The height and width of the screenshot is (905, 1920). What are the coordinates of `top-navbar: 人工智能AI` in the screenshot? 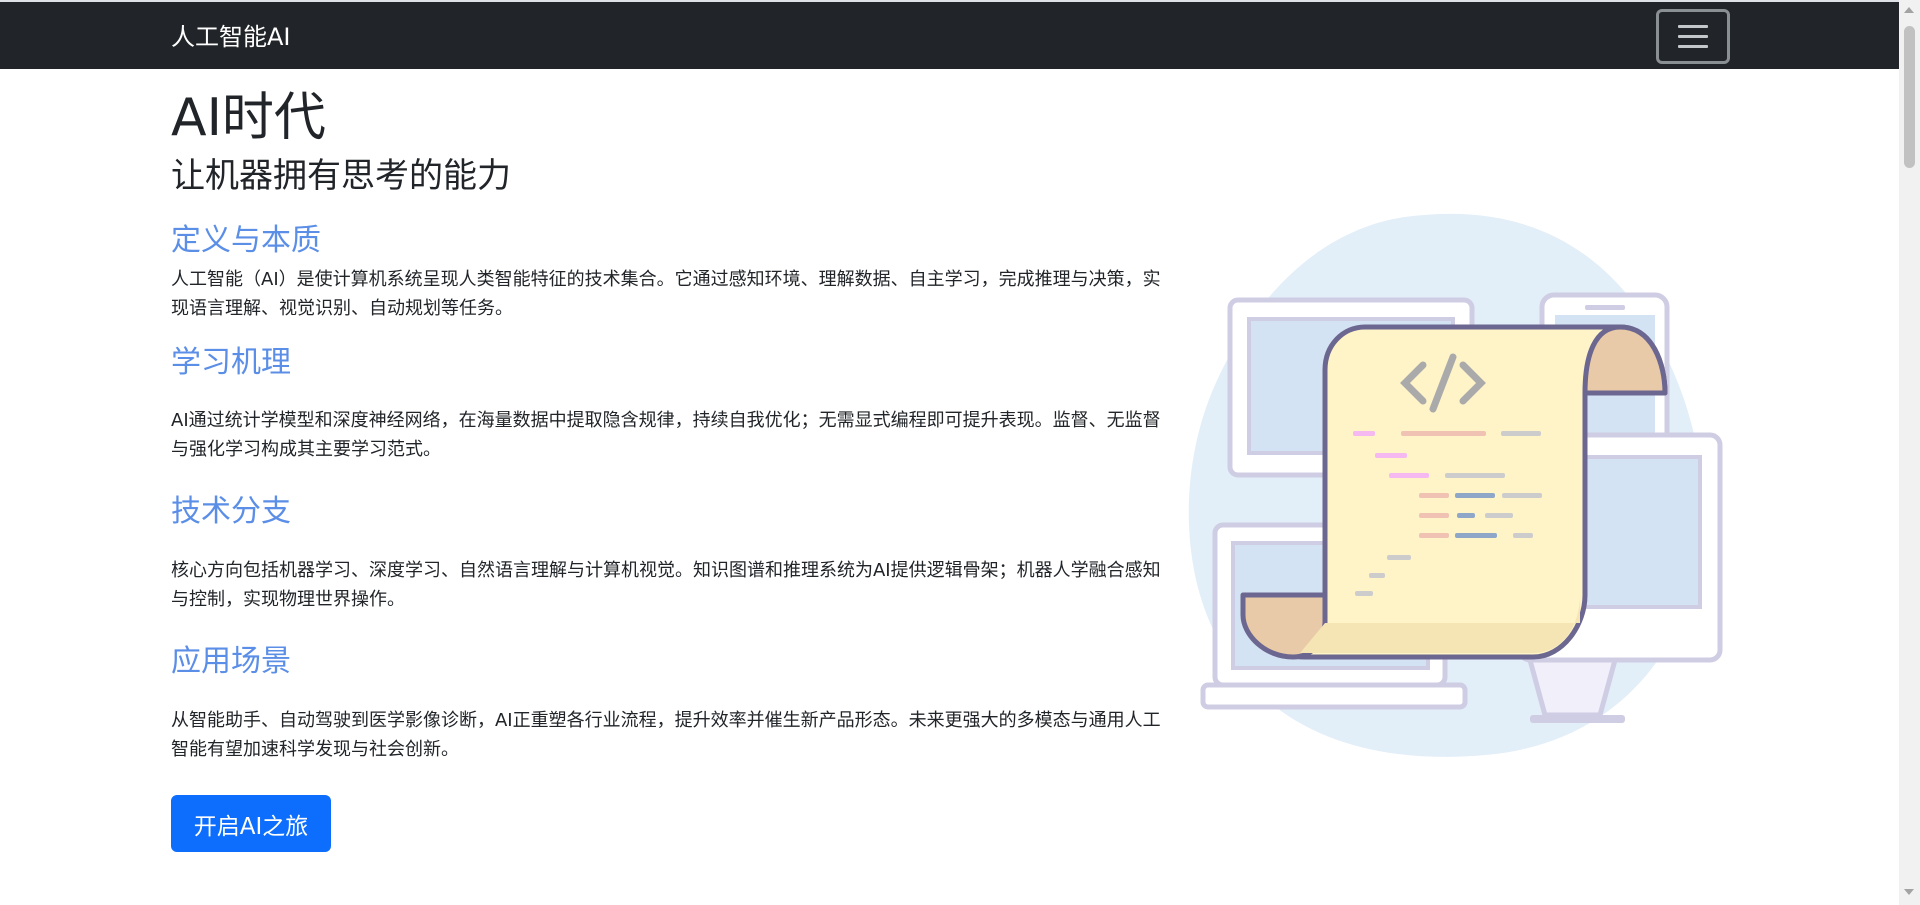 It's located at (949, 34).